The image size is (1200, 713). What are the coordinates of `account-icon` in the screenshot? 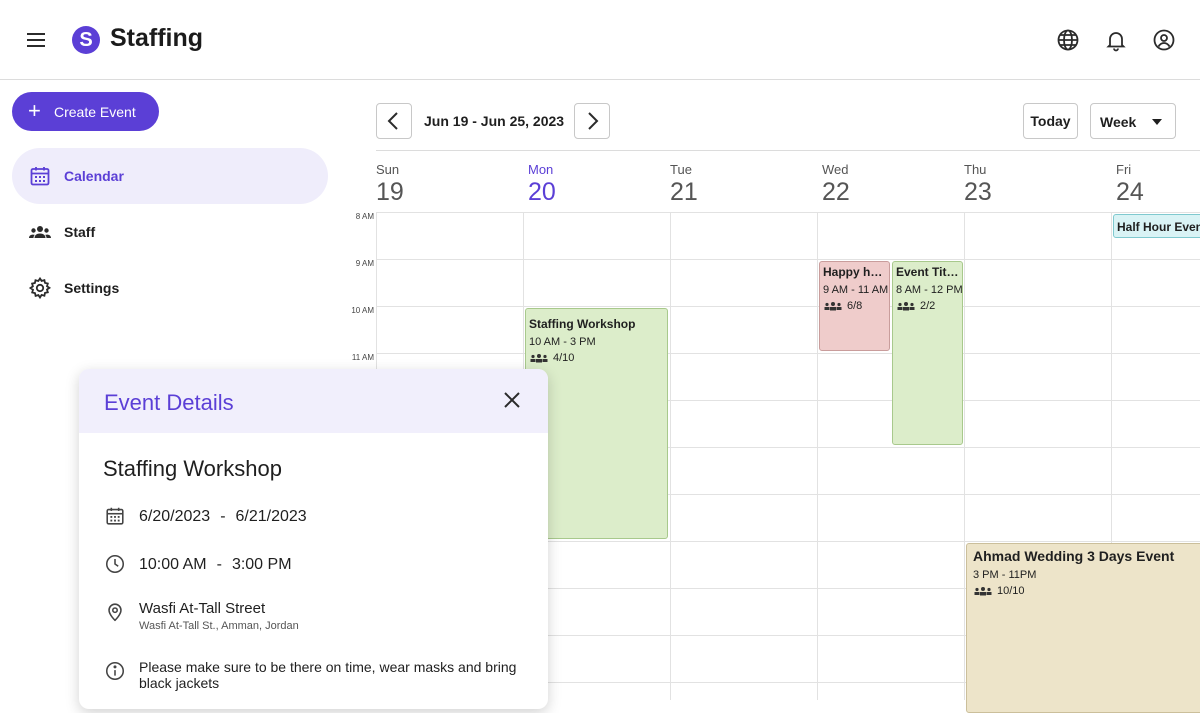 It's located at (1164, 40).